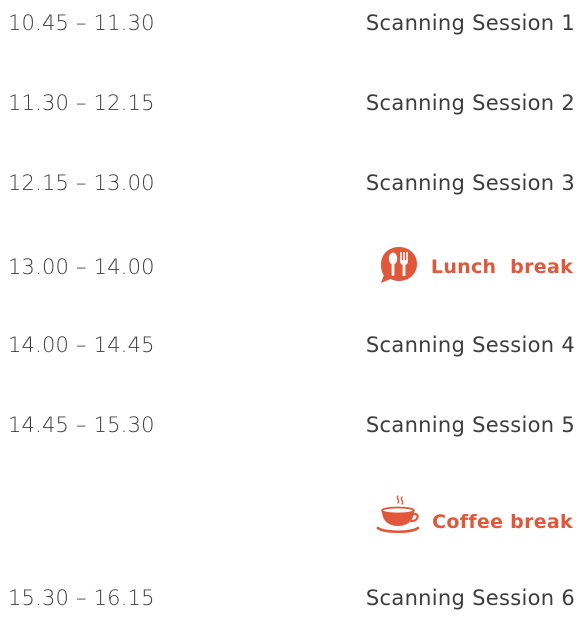  What do you see at coordinates (81, 23) in the screenshot?
I see `time-slot: 10.45 – 11.30` at bounding box center [81, 23].